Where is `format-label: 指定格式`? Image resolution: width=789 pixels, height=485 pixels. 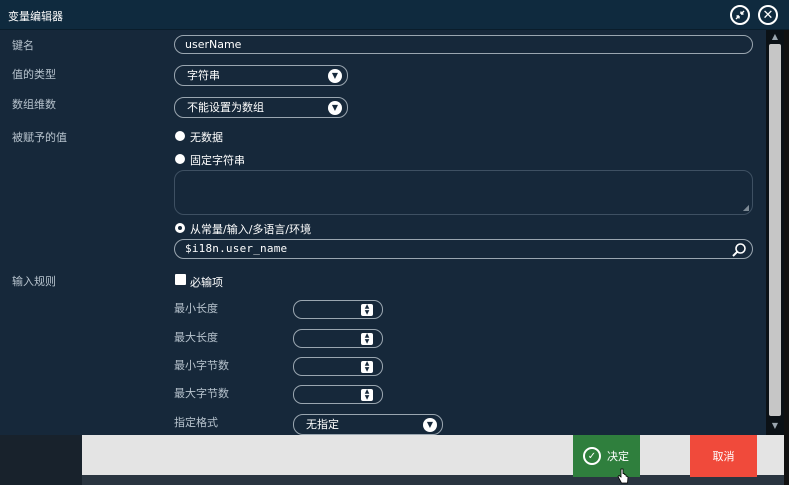
format-label: 指定格式 is located at coordinates (196, 422).